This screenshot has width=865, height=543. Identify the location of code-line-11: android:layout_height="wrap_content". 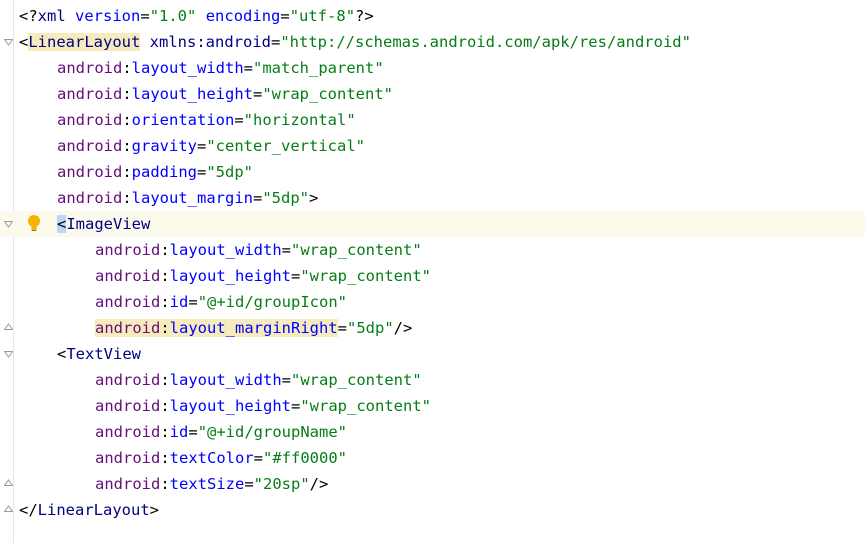
(432, 276).